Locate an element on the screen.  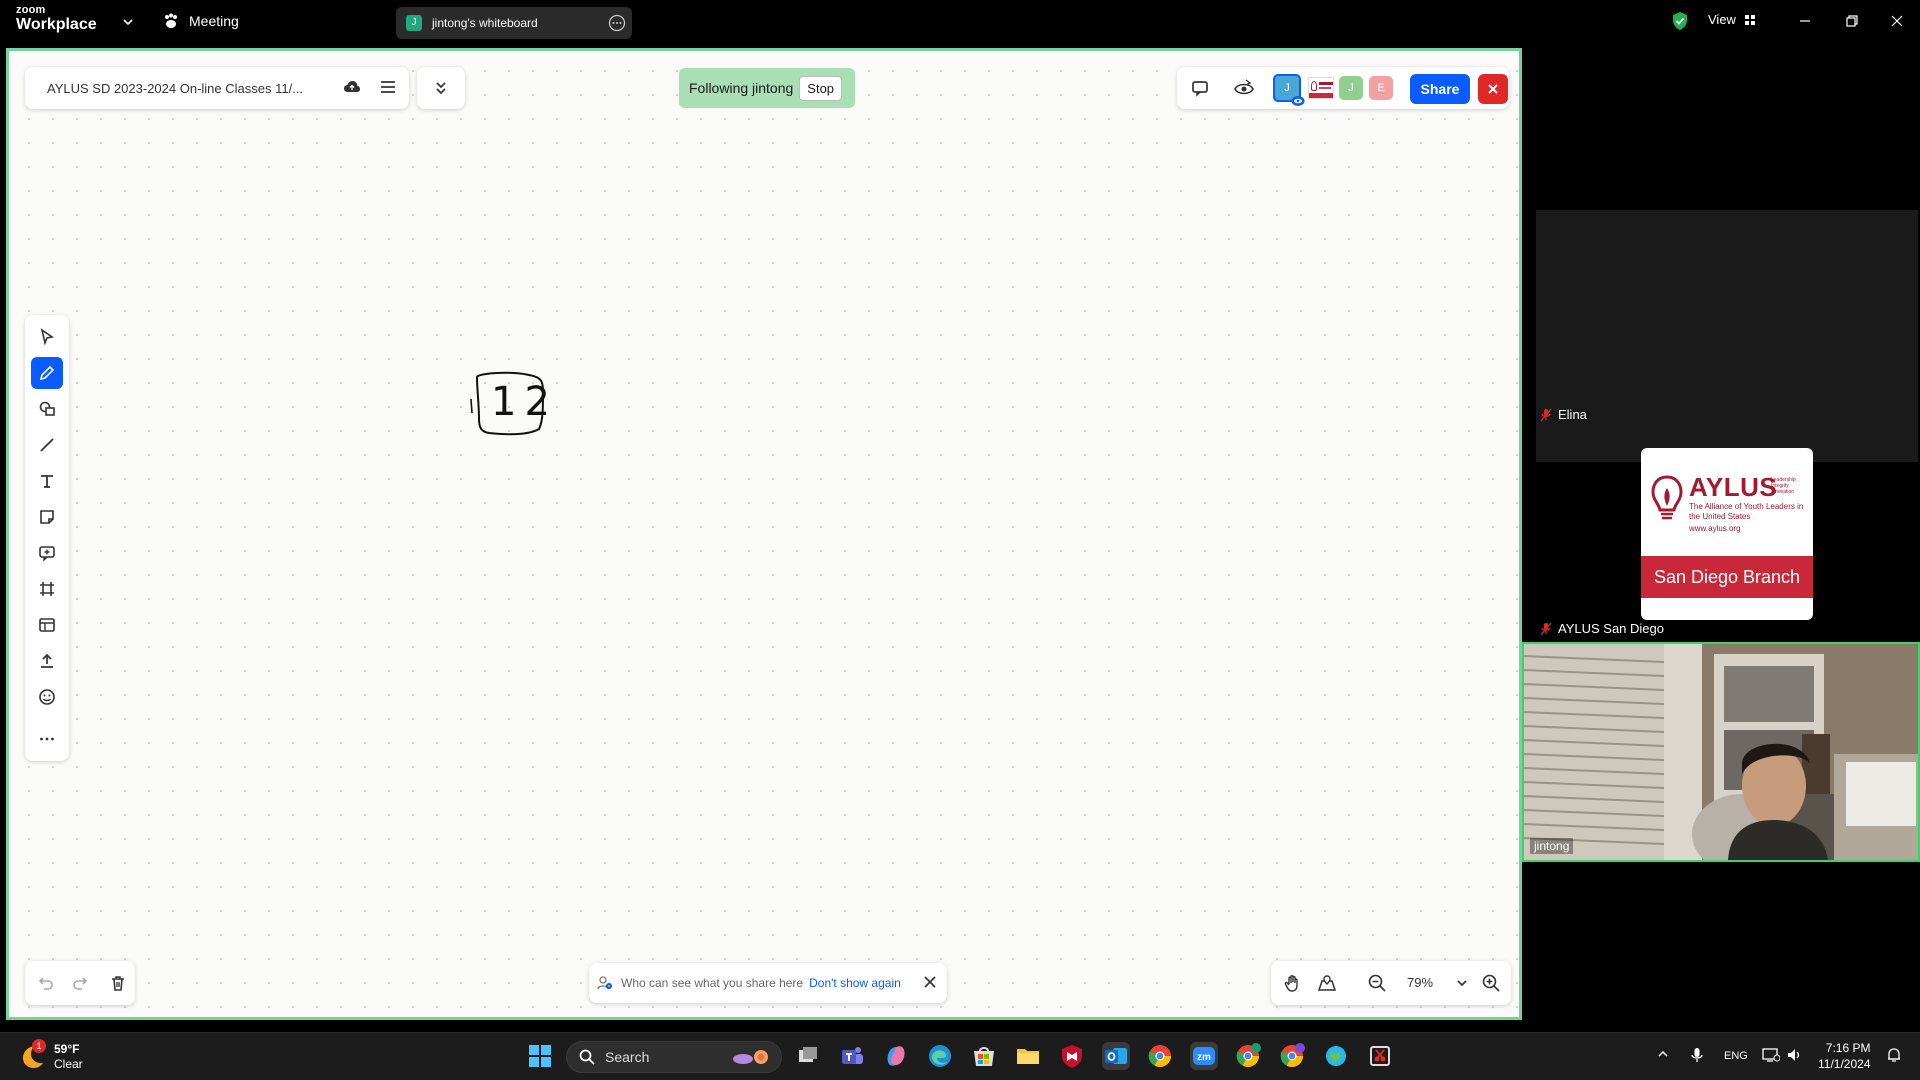
snipping-tool-icon is located at coordinates (1380, 1056).